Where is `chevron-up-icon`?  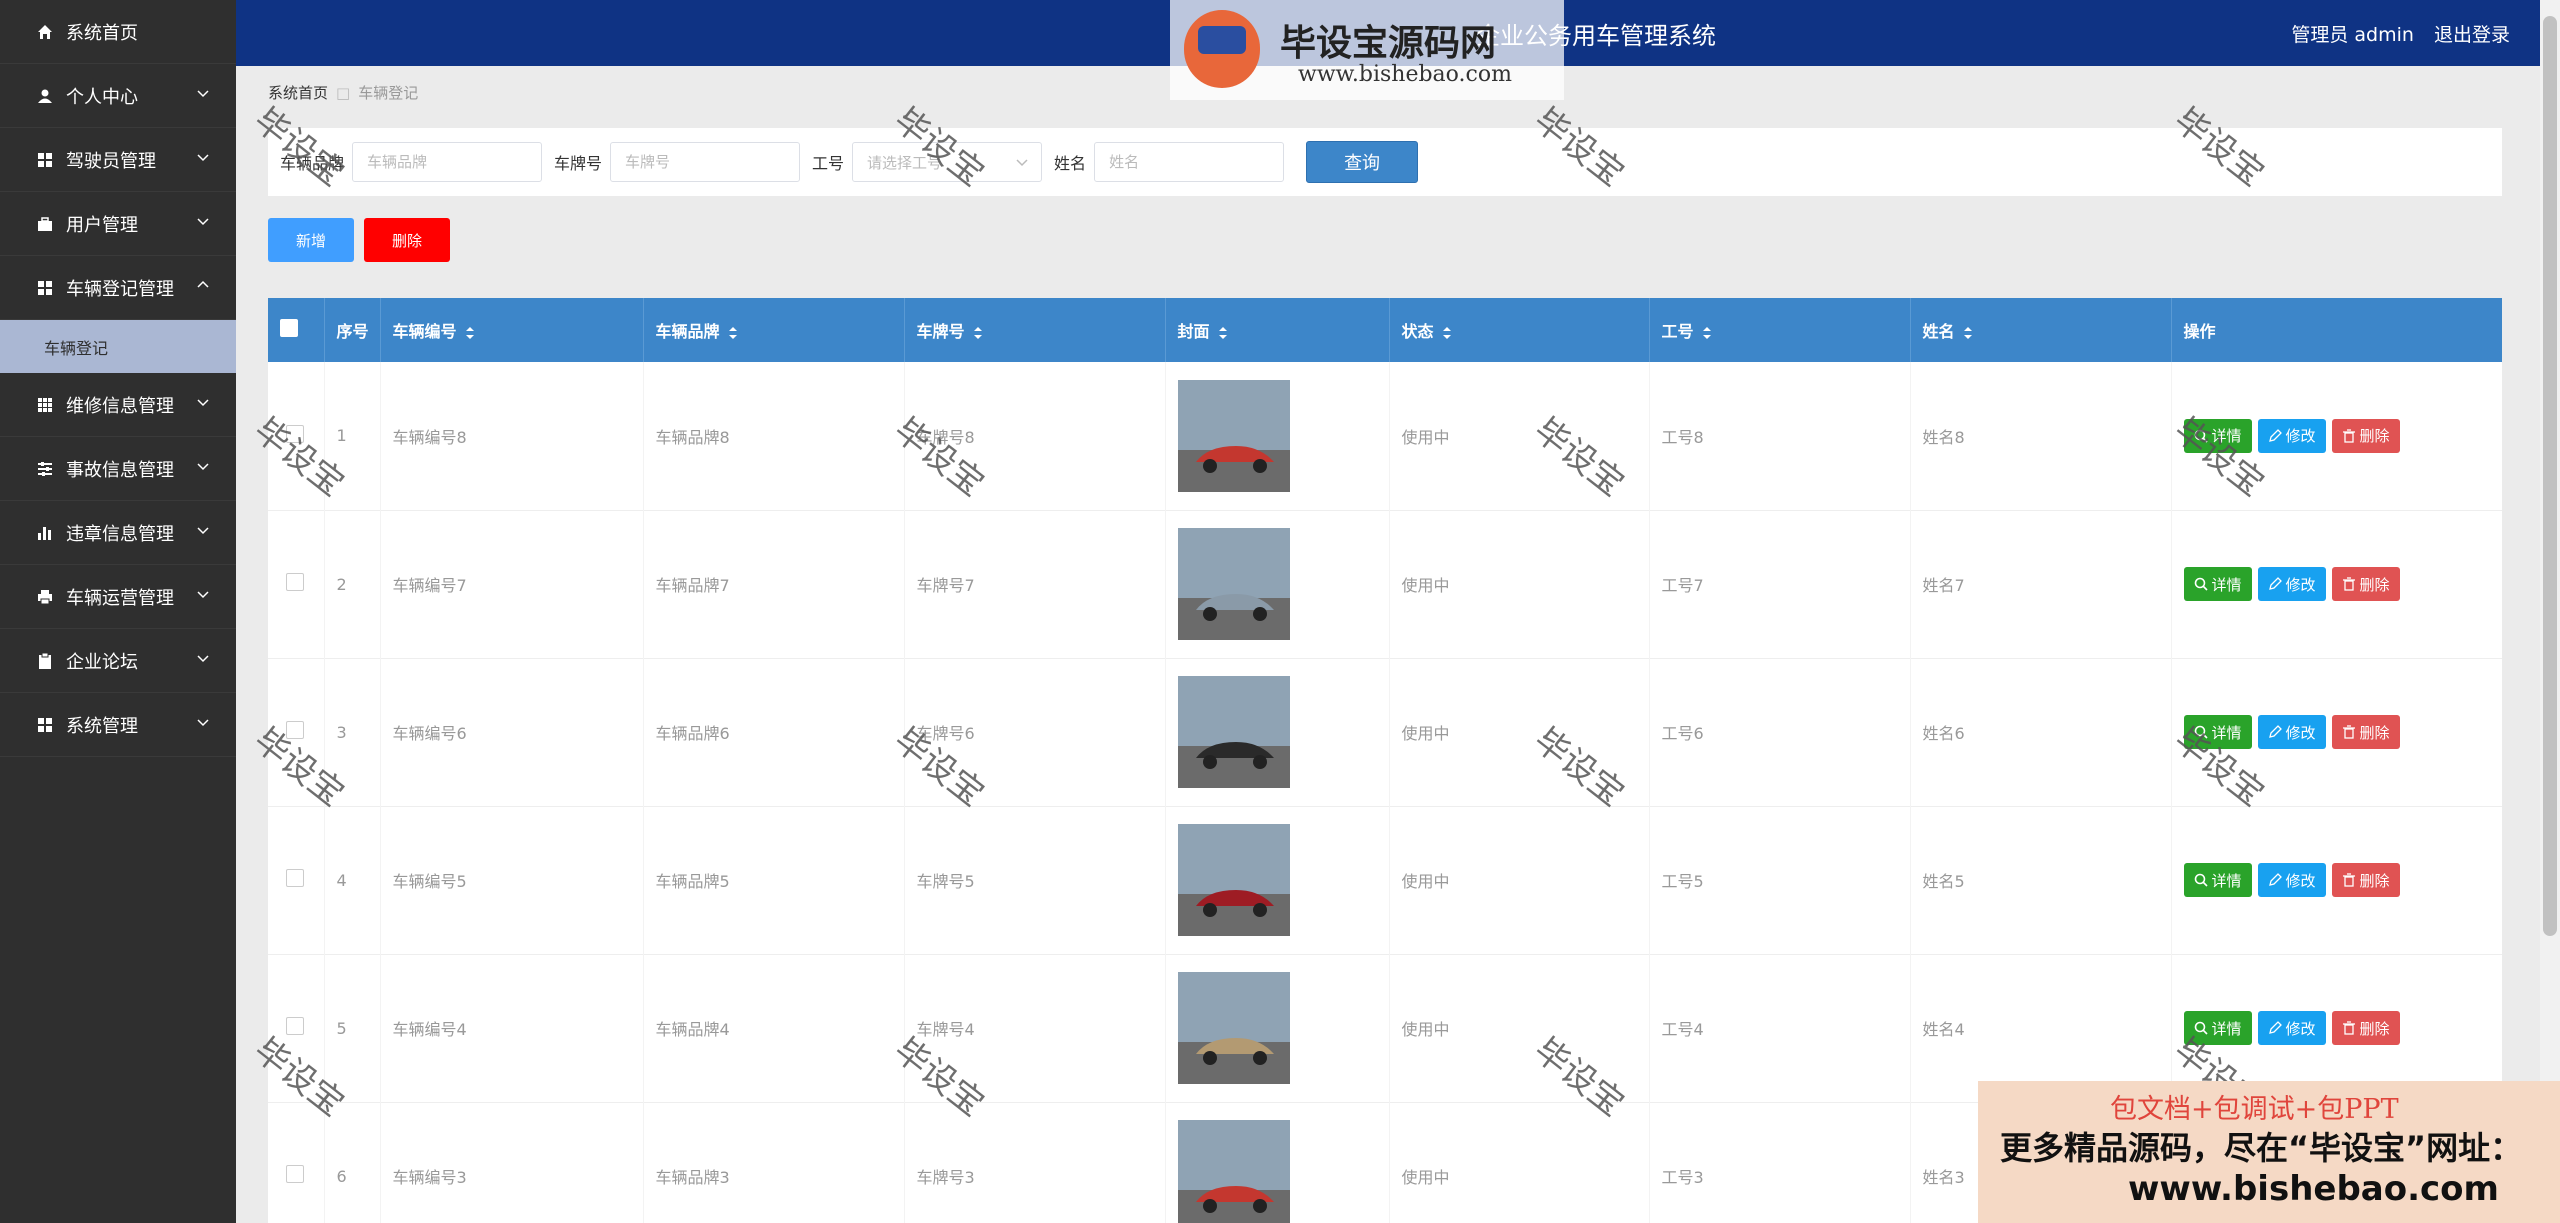
chevron-up-icon is located at coordinates (203, 284).